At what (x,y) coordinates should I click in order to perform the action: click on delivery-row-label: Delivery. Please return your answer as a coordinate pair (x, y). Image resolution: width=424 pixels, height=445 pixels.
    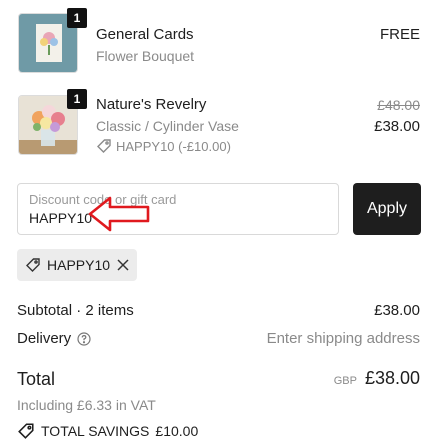
    Looking at the image, I should click on (54, 338).